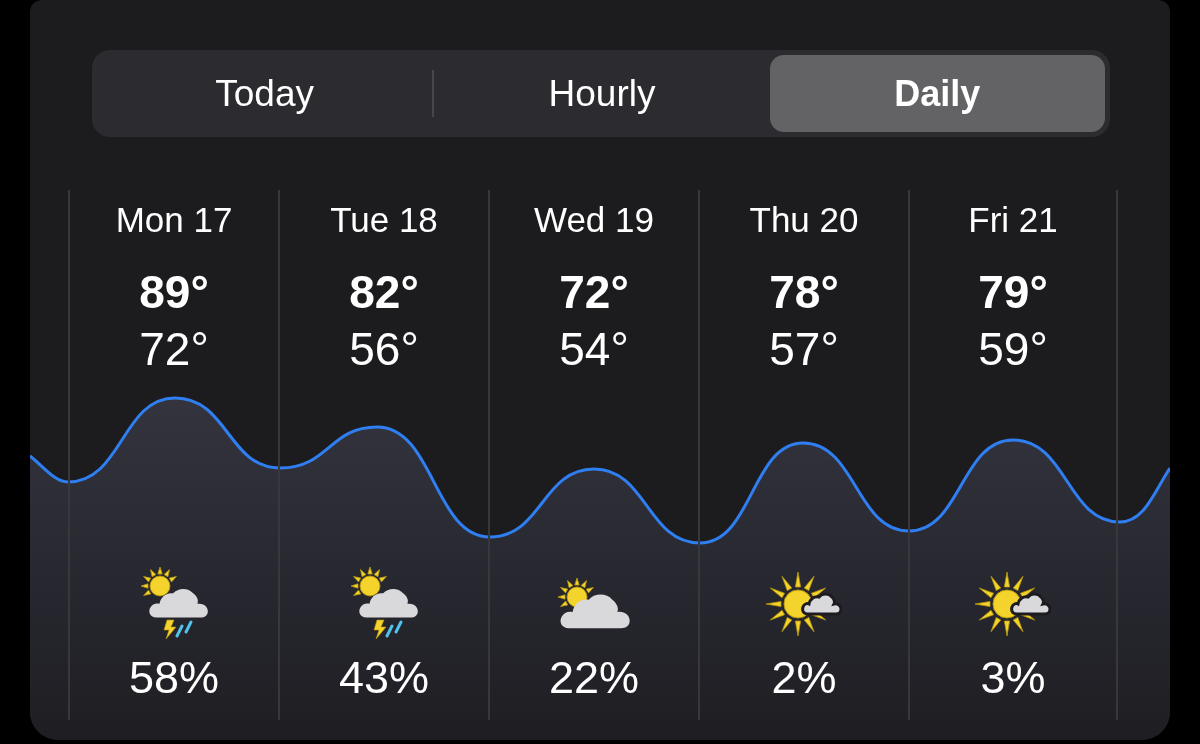 The width and height of the screenshot is (1200, 744). What do you see at coordinates (602, 93) in the screenshot?
I see `tab: Hourly` at bounding box center [602, 93].